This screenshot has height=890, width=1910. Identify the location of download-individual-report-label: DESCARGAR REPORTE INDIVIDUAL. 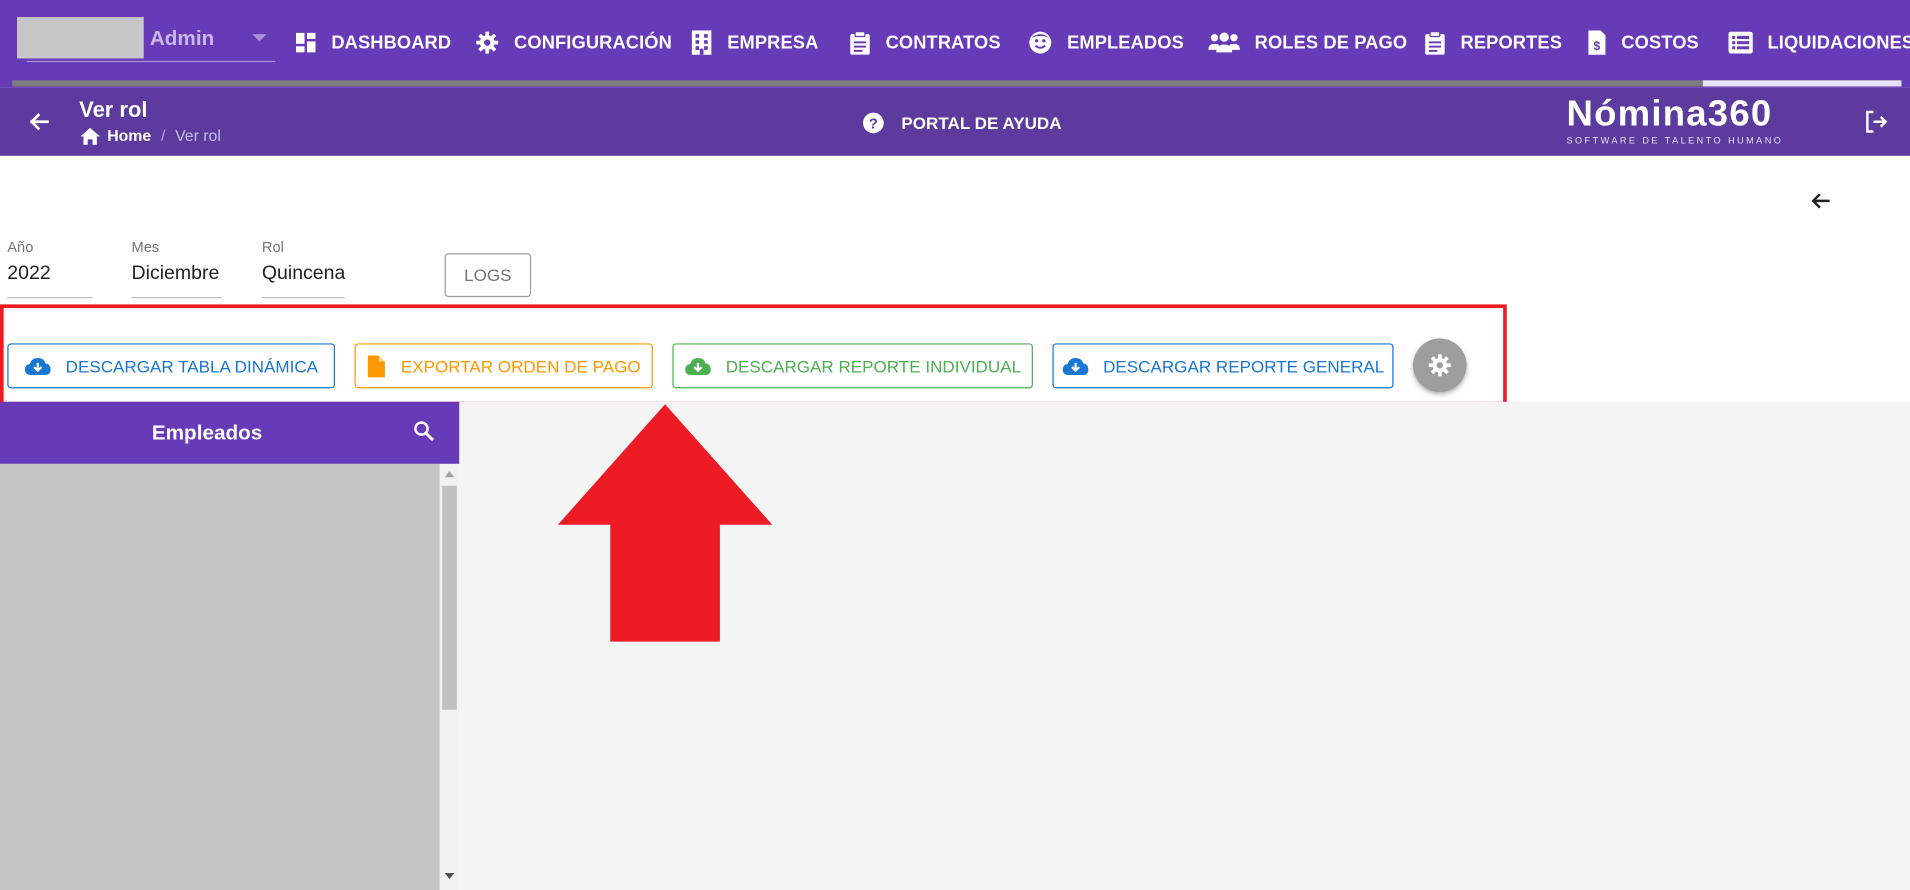
(873, 366).